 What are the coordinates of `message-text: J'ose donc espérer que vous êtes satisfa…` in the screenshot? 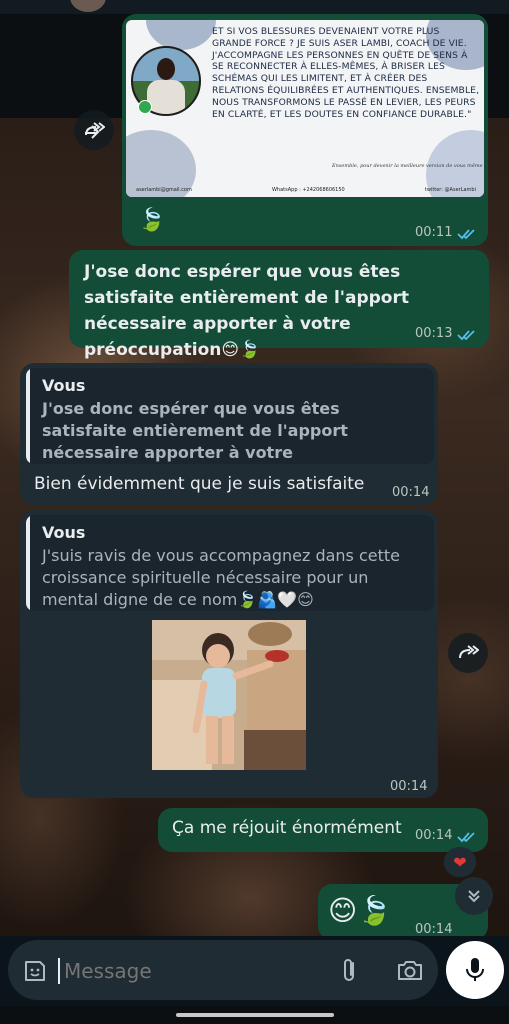 It's located at (247, 311).